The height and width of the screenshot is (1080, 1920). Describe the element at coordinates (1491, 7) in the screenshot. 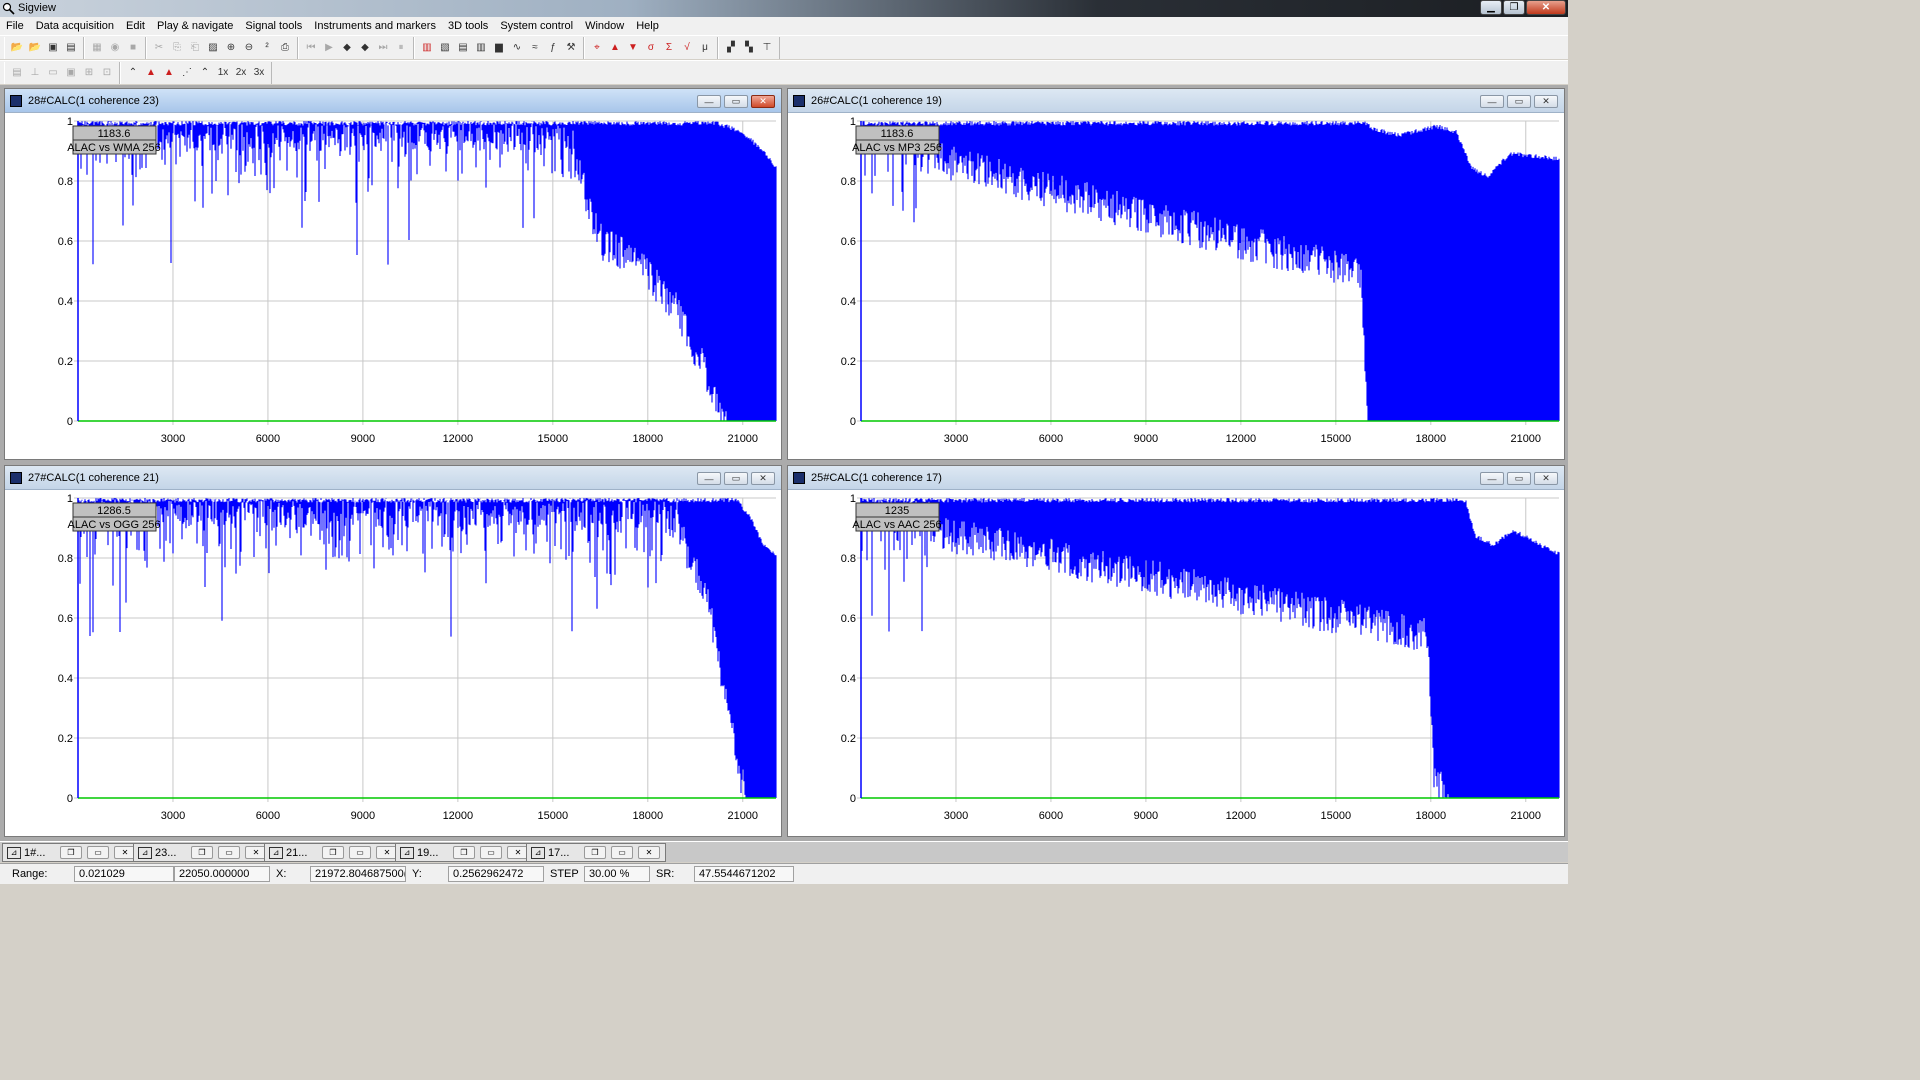

I see `app-minimize-button: ▁` at that location.